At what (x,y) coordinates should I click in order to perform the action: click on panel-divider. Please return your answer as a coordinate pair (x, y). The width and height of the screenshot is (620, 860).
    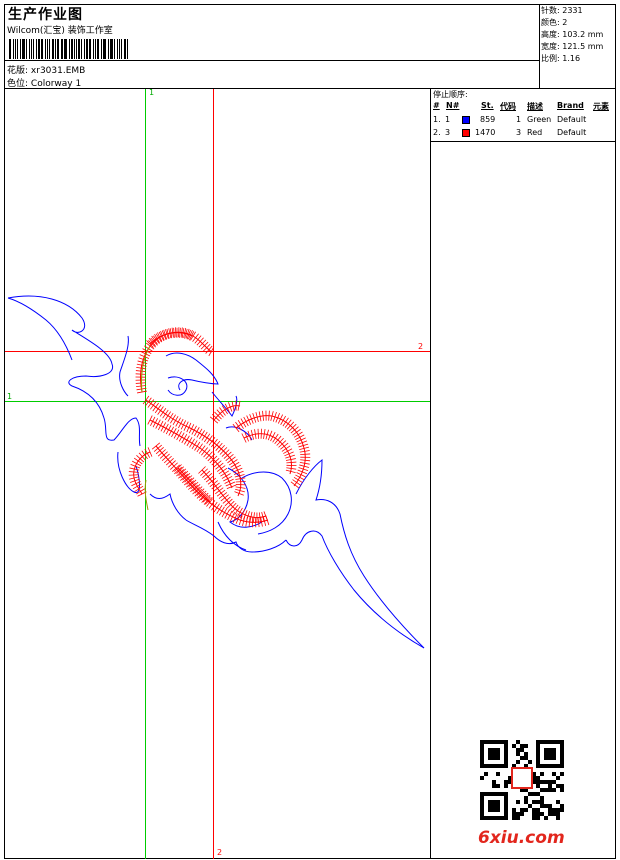
    Looking at the image, I should click on (430, 473).